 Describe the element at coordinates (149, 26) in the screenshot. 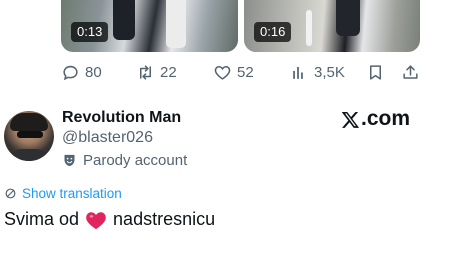

I see `video-thumbnail-1: 0:13` at that location.